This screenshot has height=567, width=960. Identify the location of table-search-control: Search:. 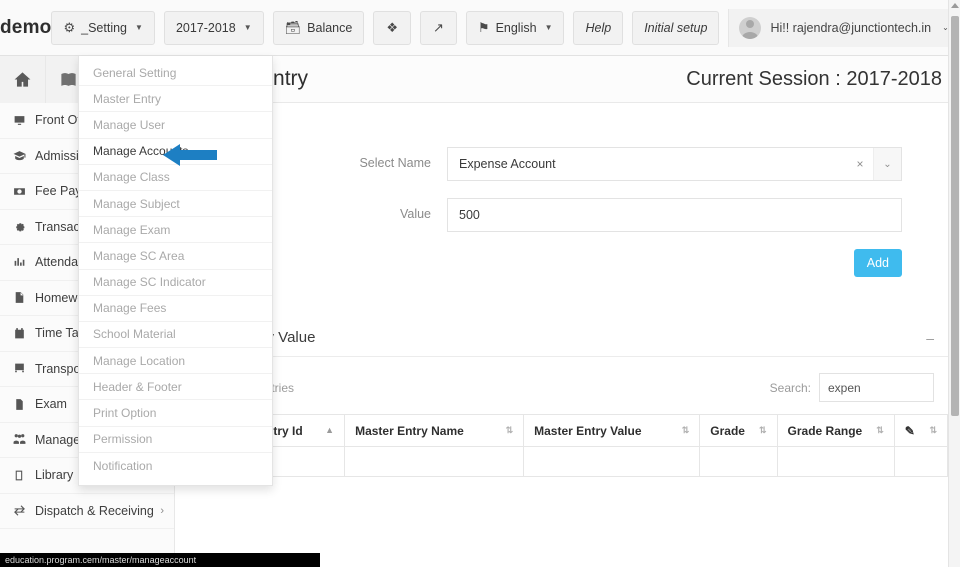
(852, 387).